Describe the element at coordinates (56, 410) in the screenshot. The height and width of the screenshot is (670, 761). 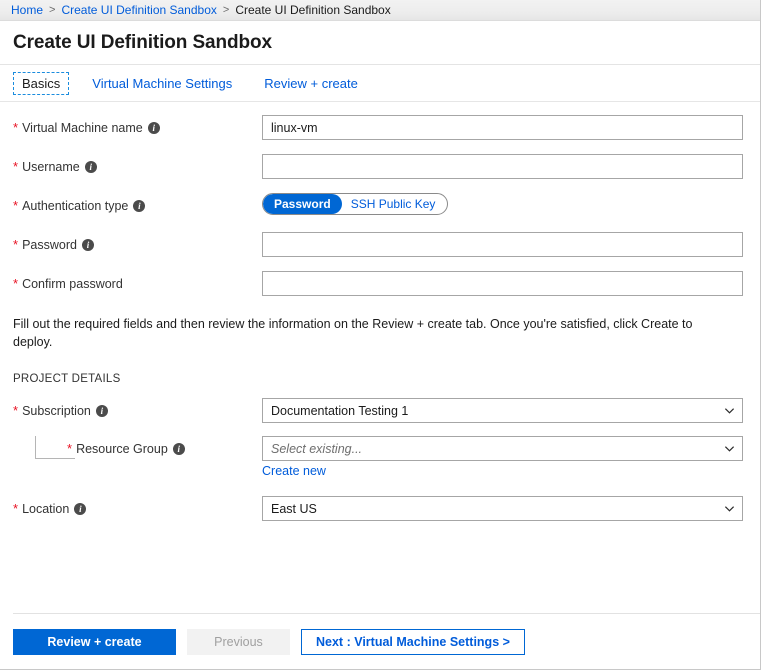
I see `label-text: Subscription` at that location.